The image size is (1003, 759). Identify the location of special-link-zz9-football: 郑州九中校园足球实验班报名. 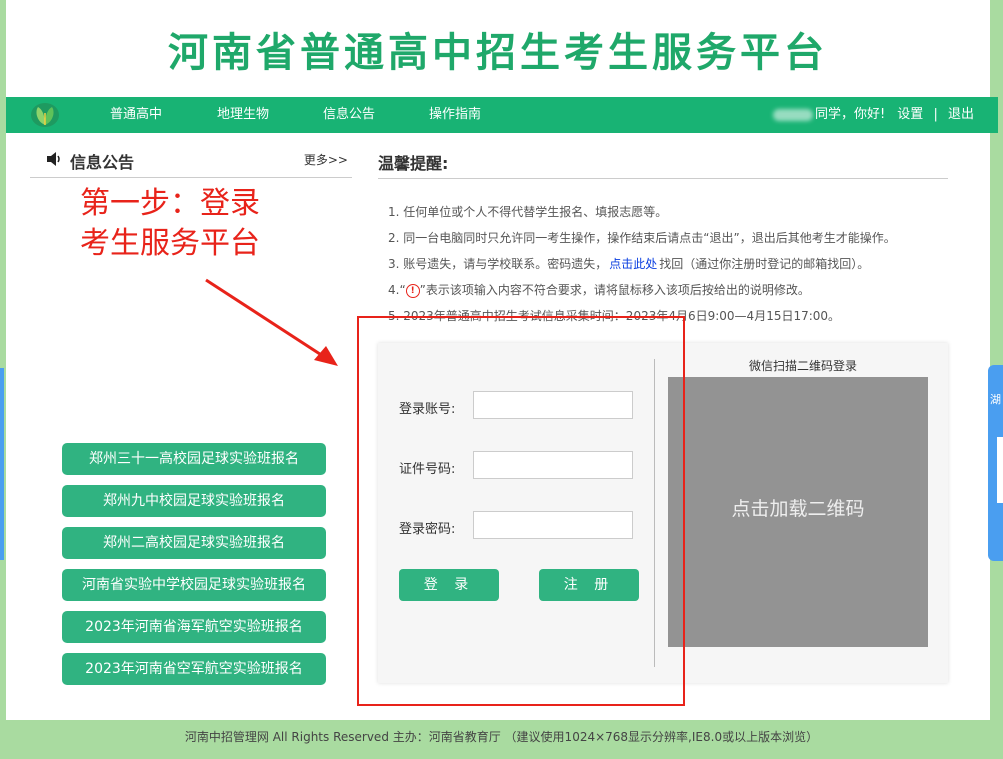
(194, 501).